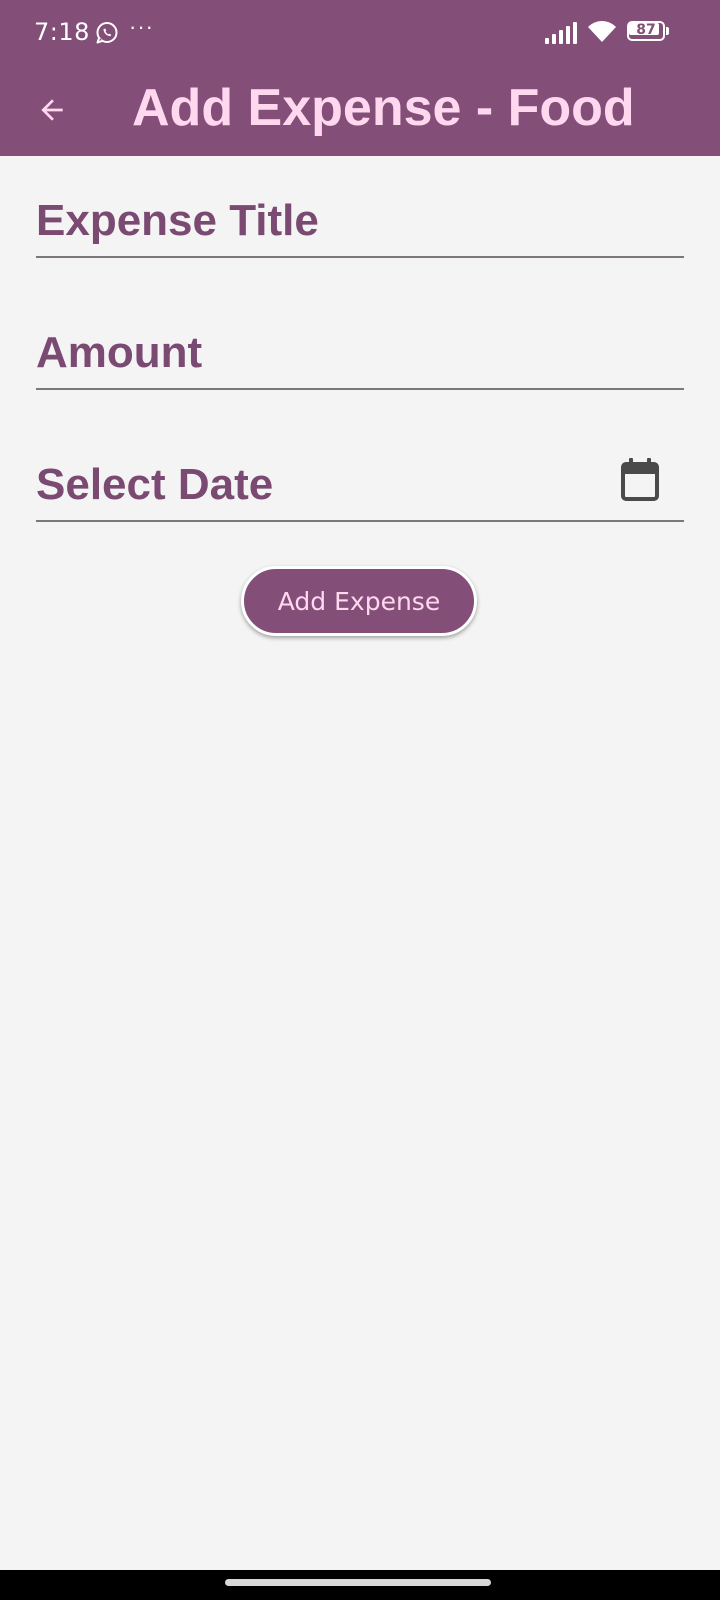 This screenshot has height=1600, width=720. I want to click on calendar-icon, so click(640, 479).